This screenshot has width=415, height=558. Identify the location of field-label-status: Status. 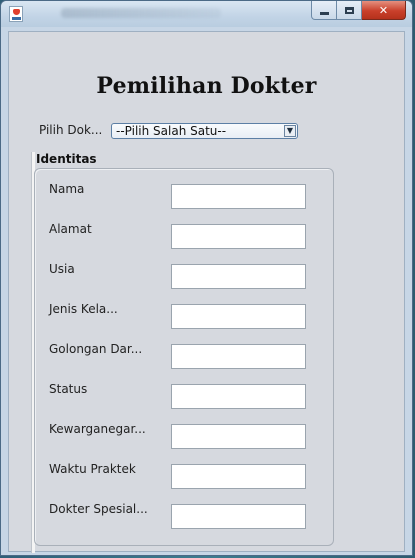
(68, 389).